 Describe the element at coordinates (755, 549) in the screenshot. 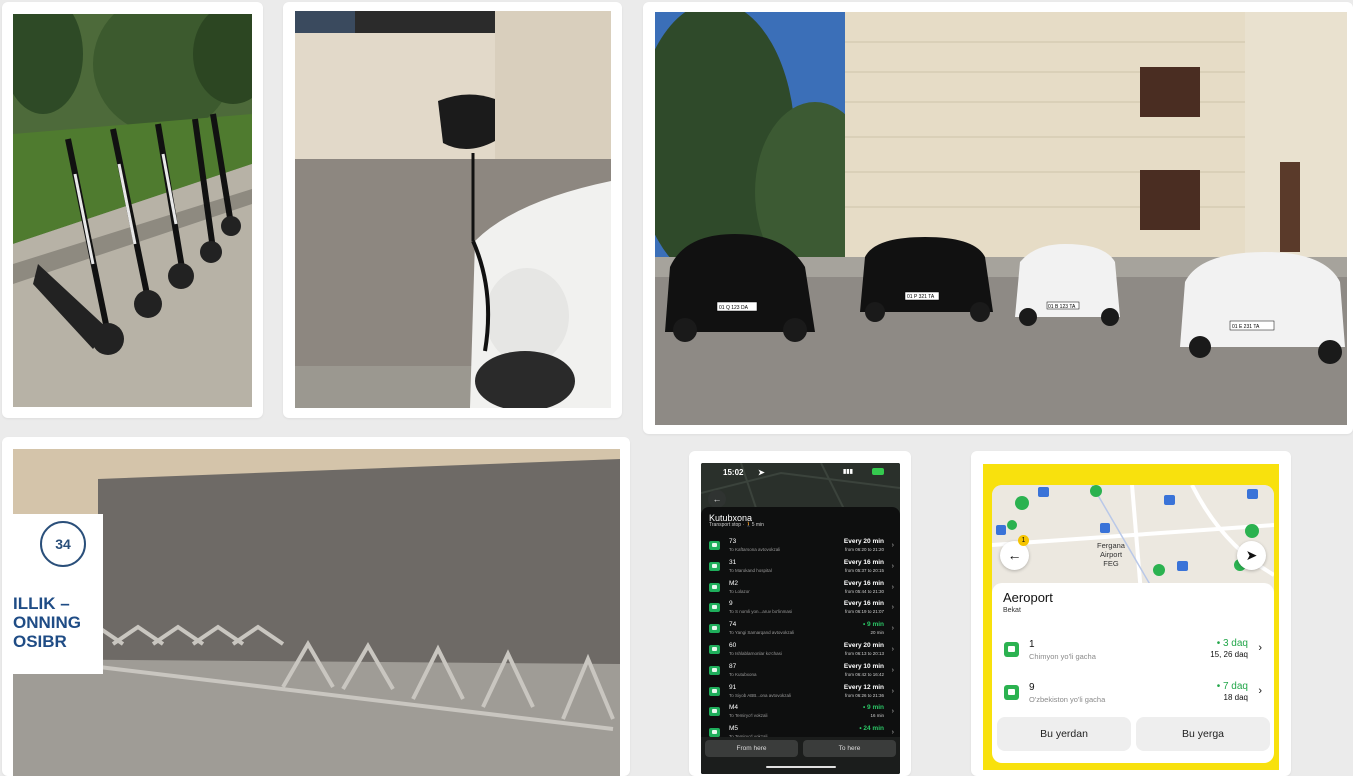

I see `route-destination: To Kaftarsona avtovokzali` at that location.